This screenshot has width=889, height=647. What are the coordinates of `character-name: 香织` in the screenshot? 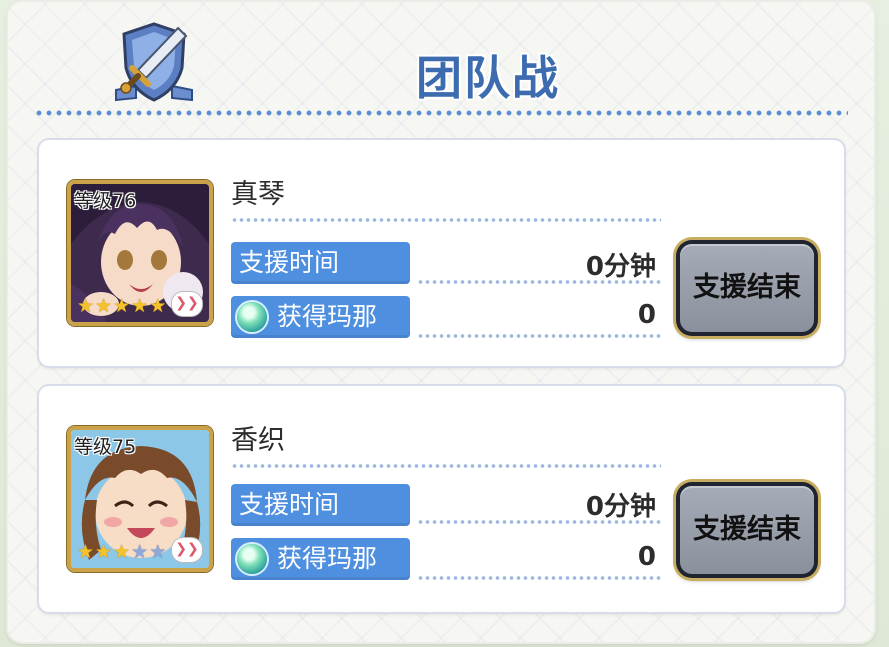 It's located at (258, 440).